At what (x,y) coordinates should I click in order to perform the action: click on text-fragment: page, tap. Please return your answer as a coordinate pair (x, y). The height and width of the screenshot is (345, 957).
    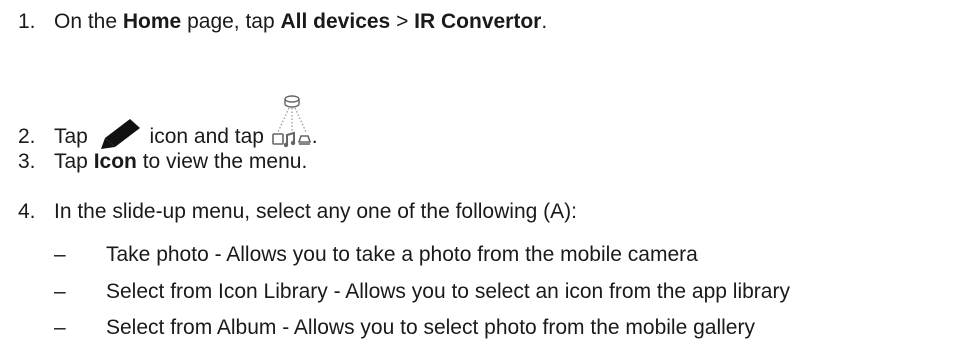
    Looking at the image, I should click on (231, 21).